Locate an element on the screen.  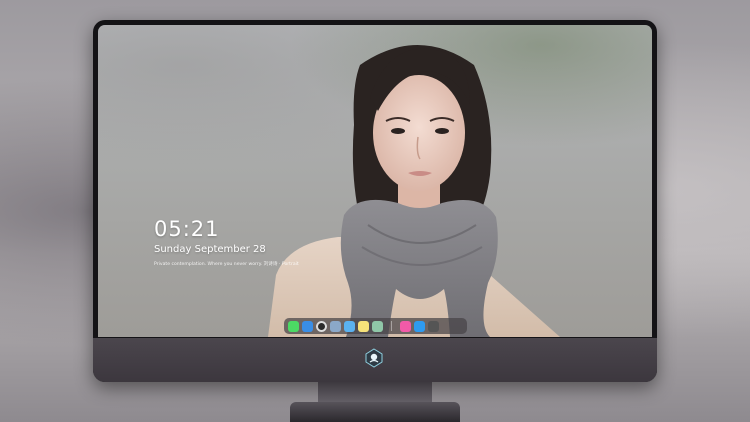
music-icon is located at coordinates (405, 326).